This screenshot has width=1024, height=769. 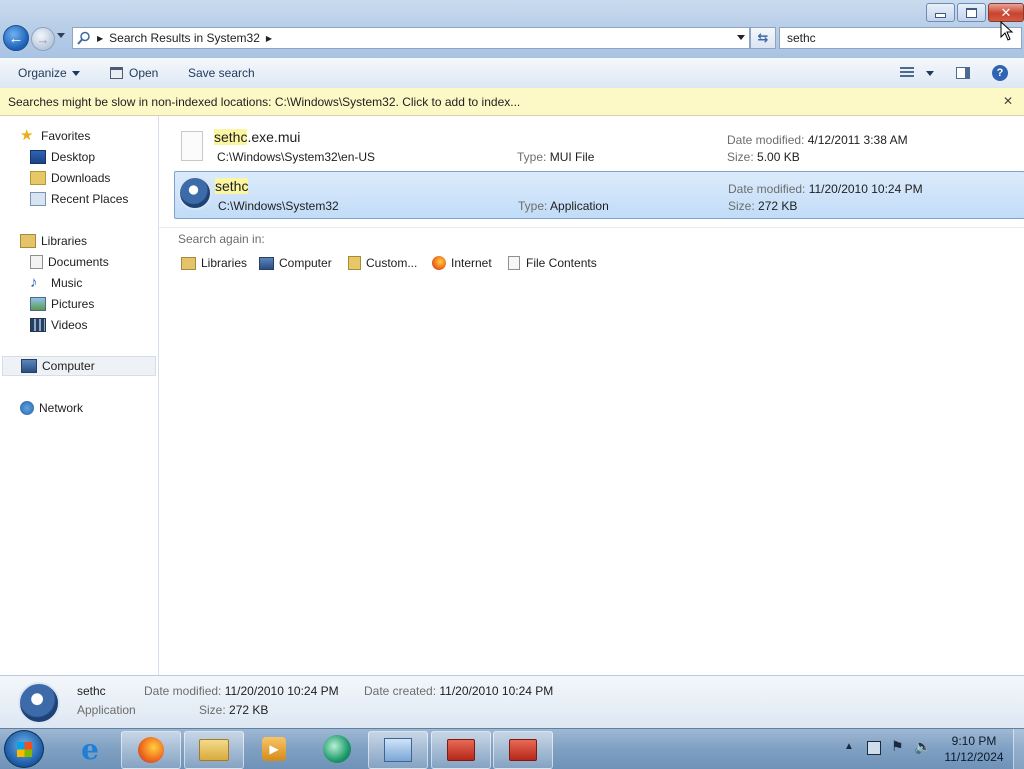 I want to click on date-value: 4/12/2011 3:38 AM, so click(x=857, y=140).